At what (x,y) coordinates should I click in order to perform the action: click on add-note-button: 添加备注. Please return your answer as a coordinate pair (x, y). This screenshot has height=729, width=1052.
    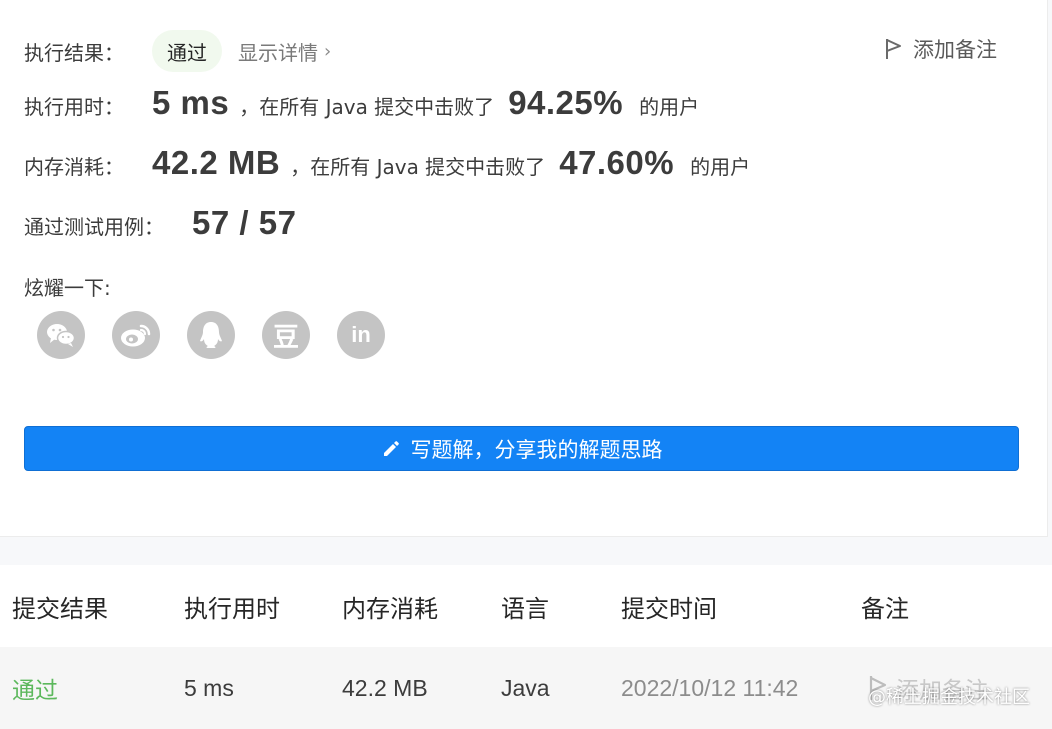
    Looking at the image, I should click on (941, 49).